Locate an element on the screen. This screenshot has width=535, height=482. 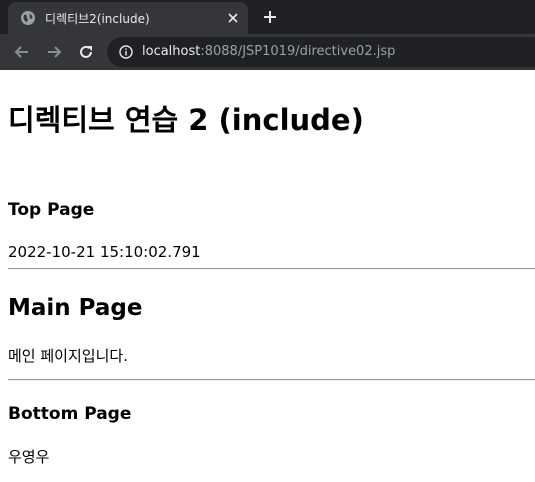
close-icon is located at coordinates (233, 18).